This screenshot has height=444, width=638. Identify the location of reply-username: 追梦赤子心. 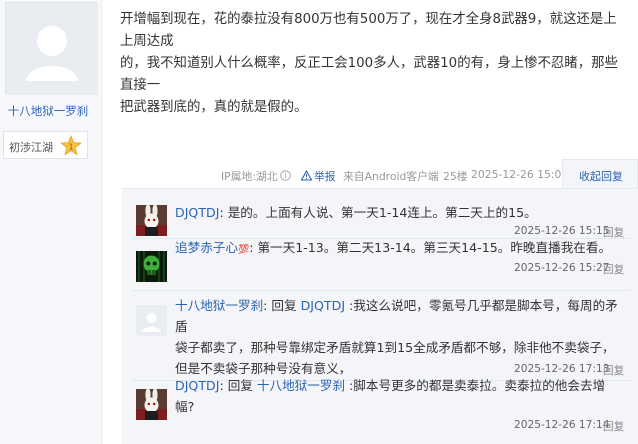
(206, 247).